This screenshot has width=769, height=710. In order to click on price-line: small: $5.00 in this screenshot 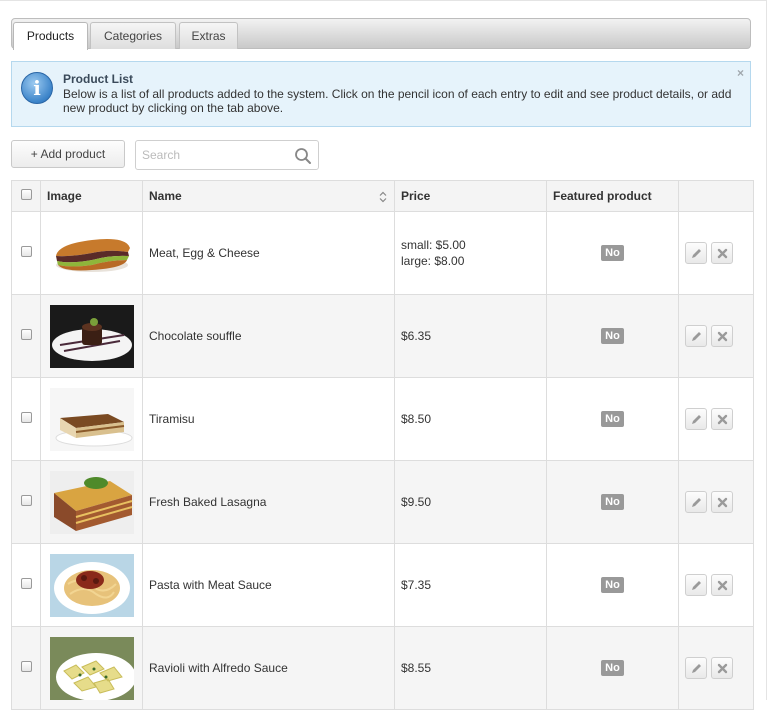, I will do `click(433, 245)`.